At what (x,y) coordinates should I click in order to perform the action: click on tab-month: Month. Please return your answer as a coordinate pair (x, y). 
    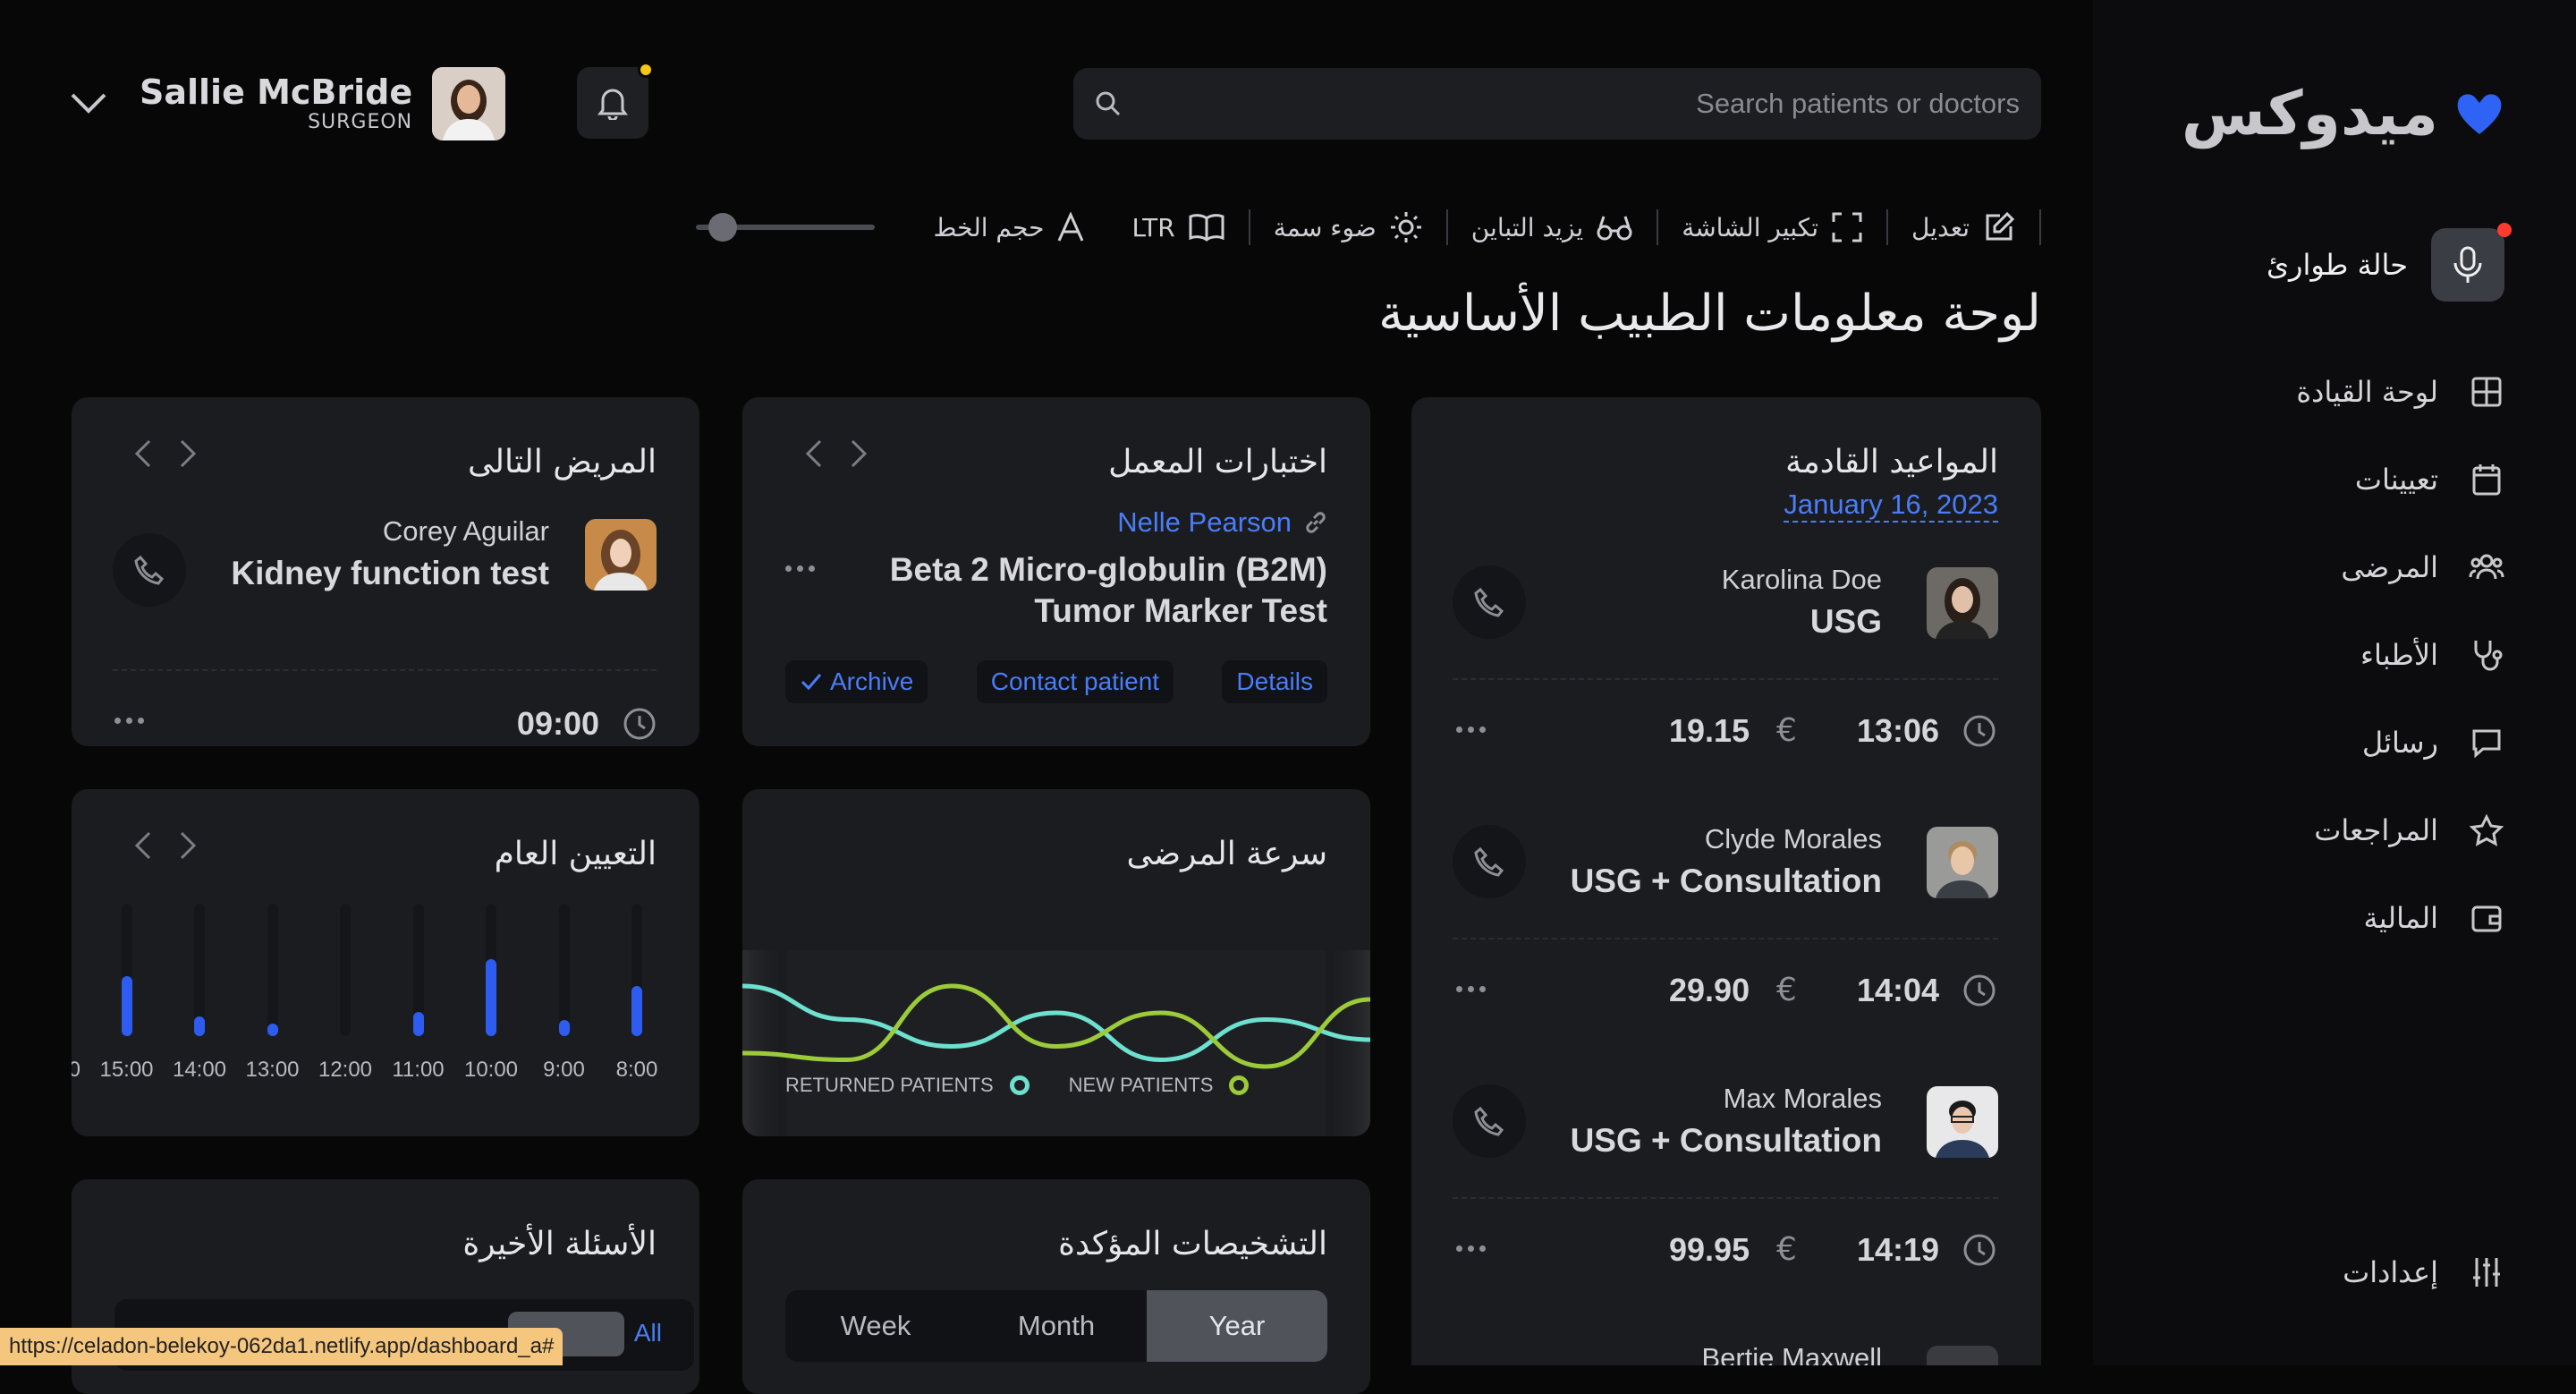
    Looking at the image, I should click on (1056, 1326).